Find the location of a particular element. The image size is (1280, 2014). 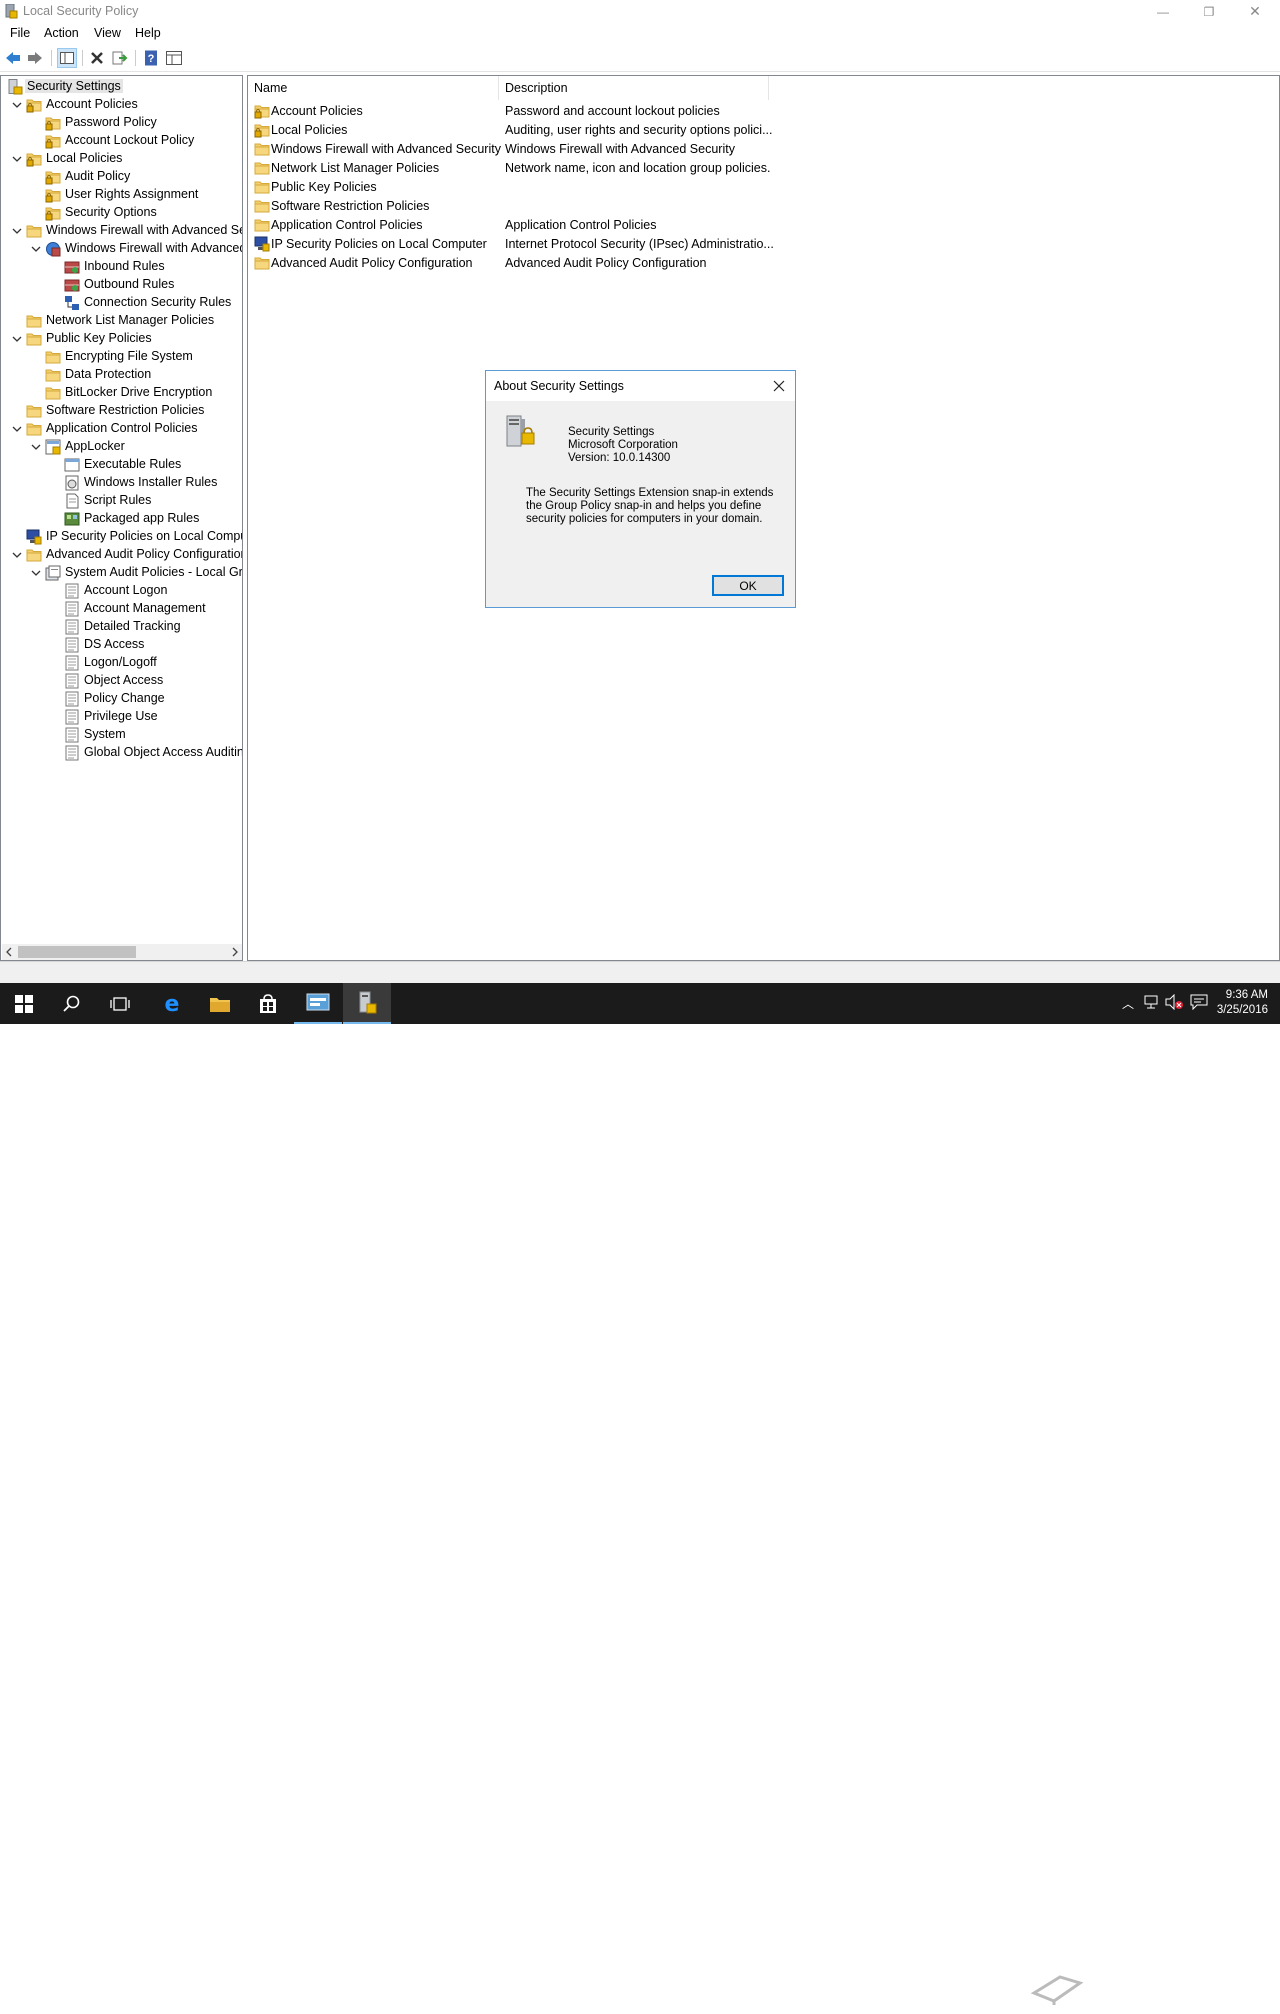

tree-item-ip-security-policies-on-local-compute: IP Security Policies on Local Compute is located at coordinates (121, 537).